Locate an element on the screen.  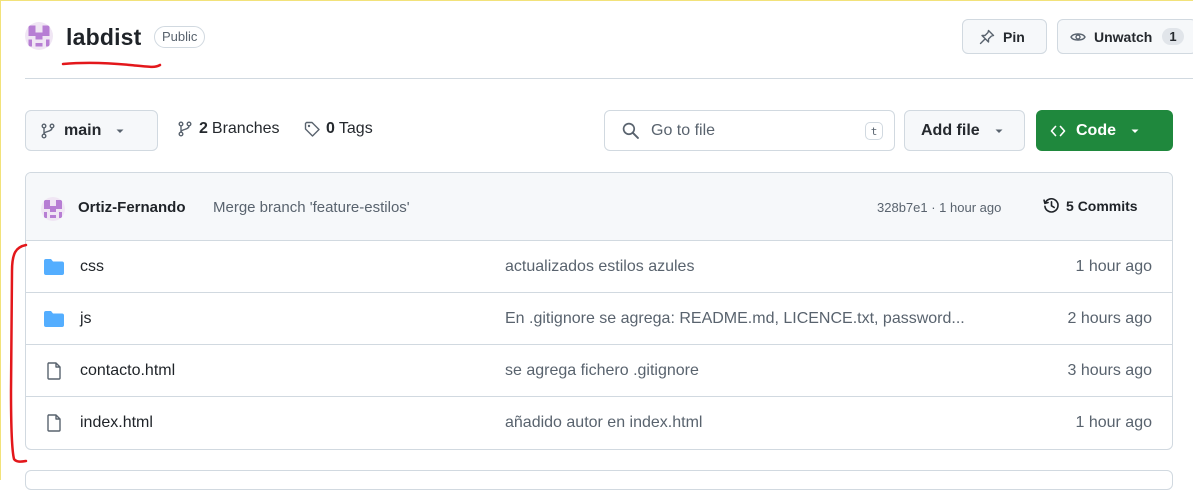
eye-icon is located at coordinates (1078, 36).